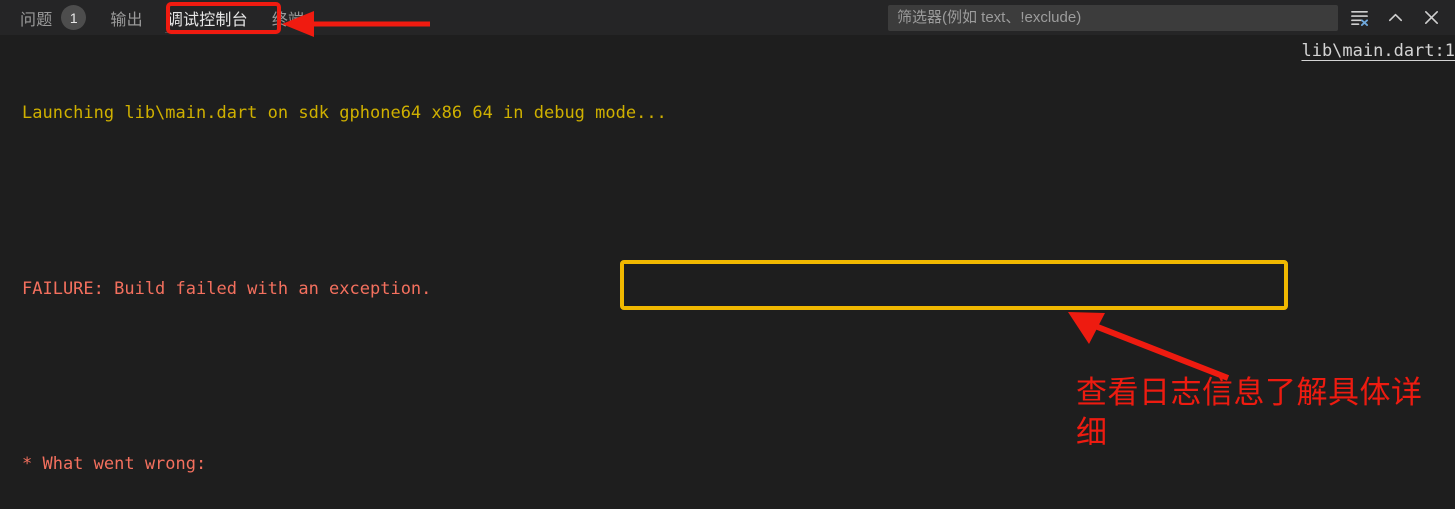  Describe the element at coordinates (227, 288) in the screenshot. I see `console-line: FAILURE: Build failed with an exception.` at that location.